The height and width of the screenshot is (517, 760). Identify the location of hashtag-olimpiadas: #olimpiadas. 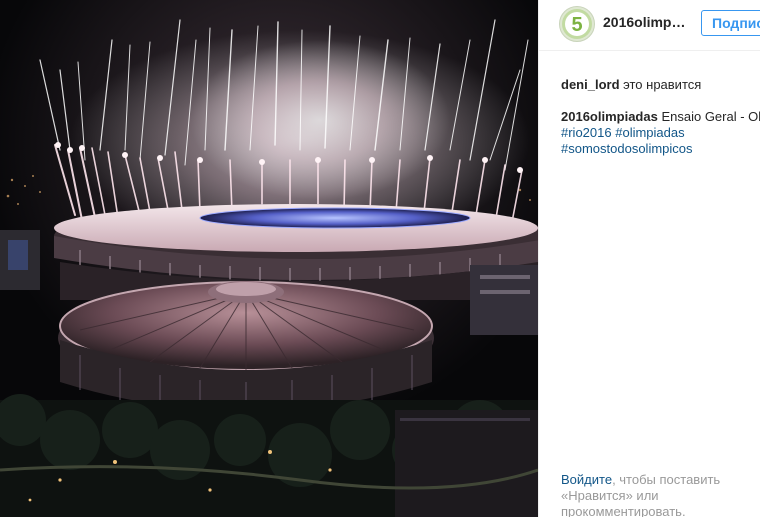
(649, 132).